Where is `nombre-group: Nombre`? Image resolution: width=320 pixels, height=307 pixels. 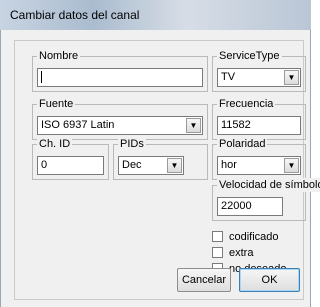 nombre-group: Nombre is located at coordinates (120, 70).